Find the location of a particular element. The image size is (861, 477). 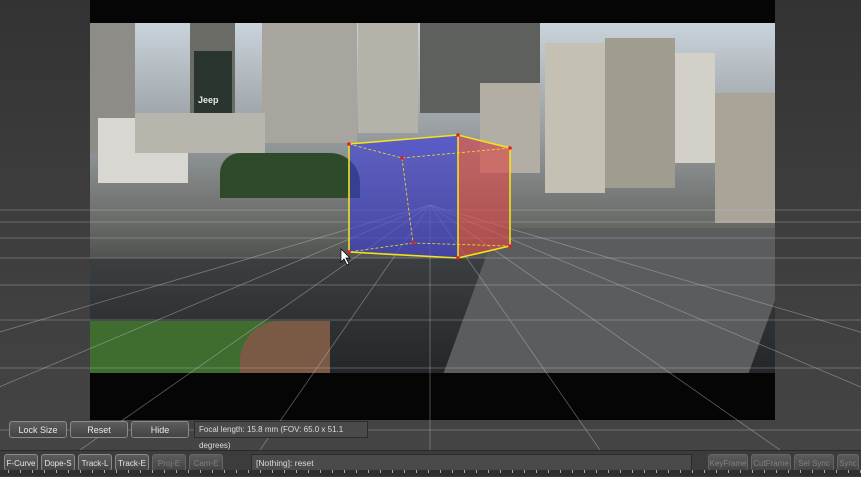

hide-button: Hide is located at coordinates (160, 429).